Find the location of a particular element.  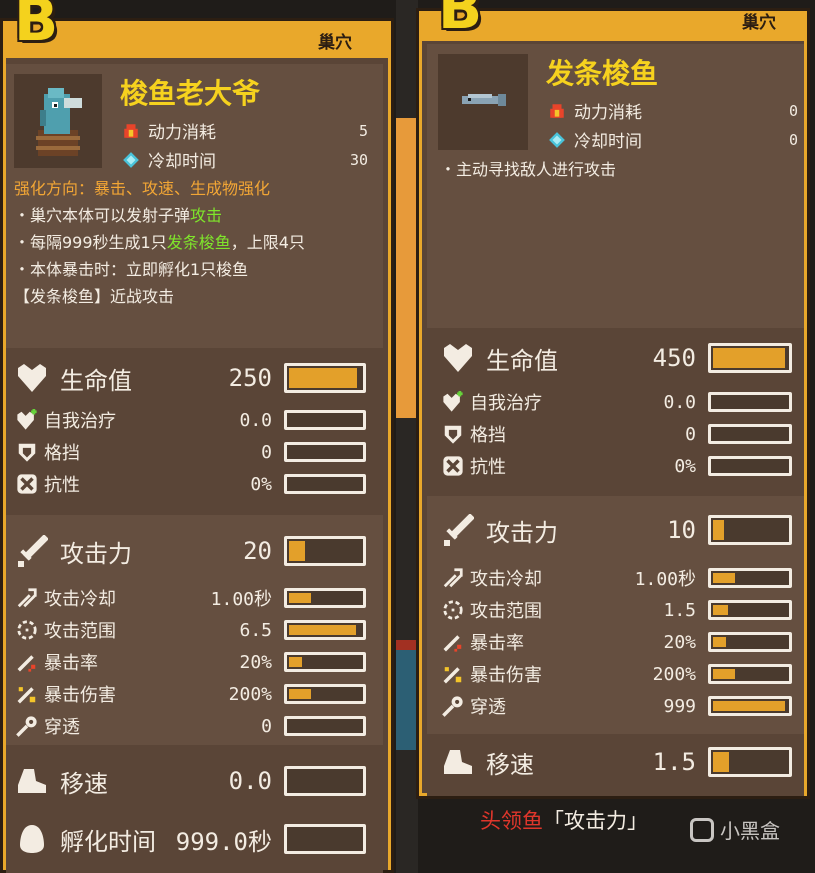

stat-row: 穿透 0 is located at coordinates (191, 727).